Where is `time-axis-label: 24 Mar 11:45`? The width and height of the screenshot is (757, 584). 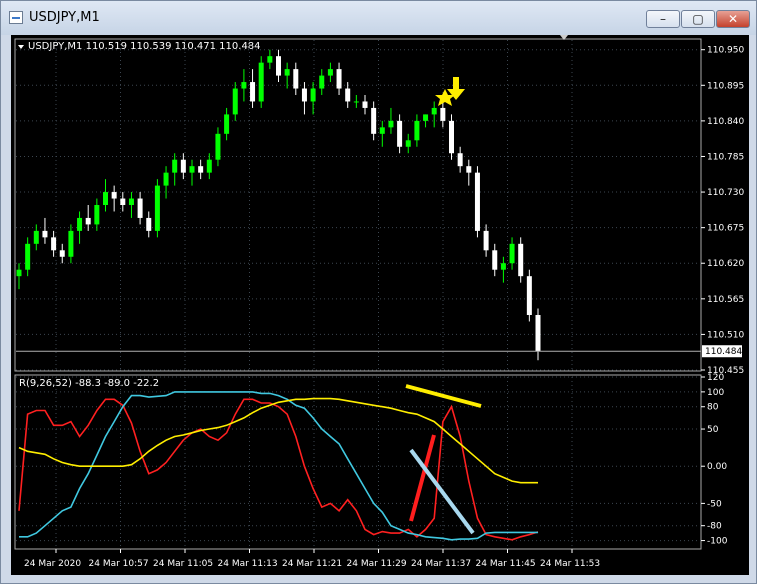
time-axis-label: 24 Mar 11:45 is located at coordinates (506, 564).